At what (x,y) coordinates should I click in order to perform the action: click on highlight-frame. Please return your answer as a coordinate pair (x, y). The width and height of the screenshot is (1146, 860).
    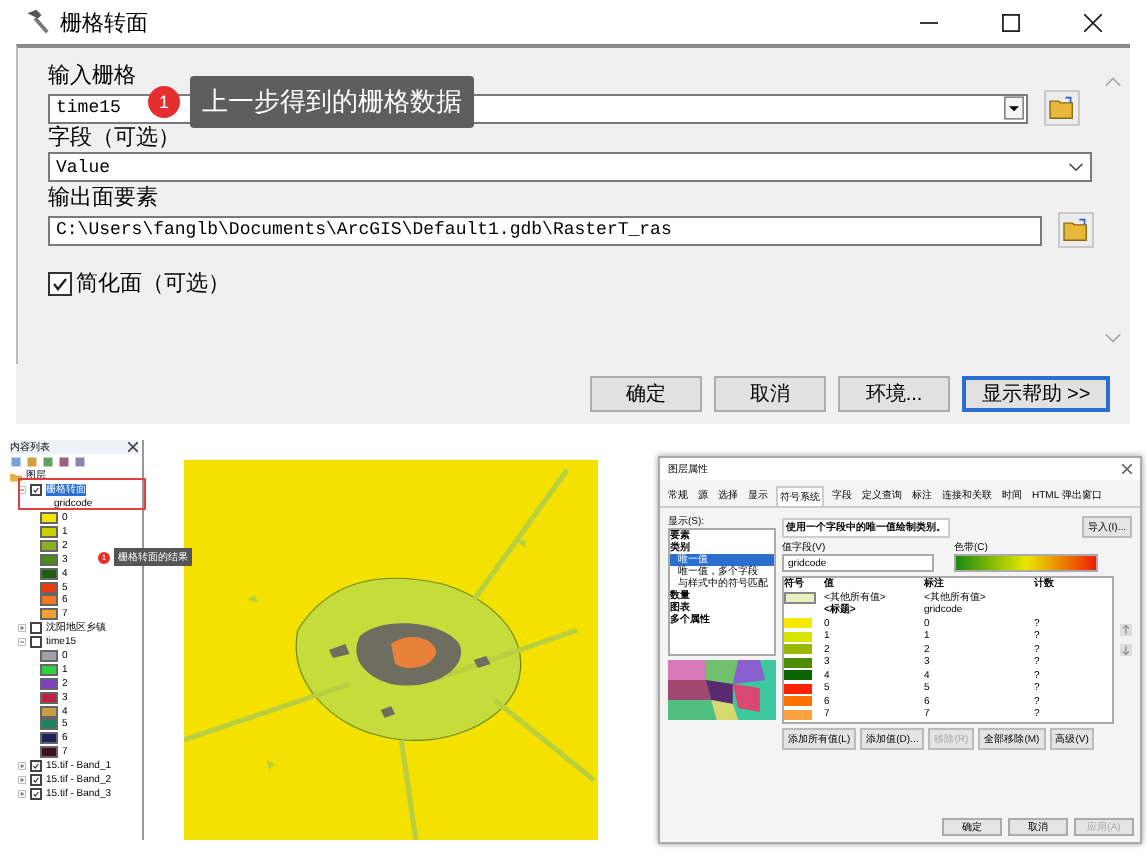
    Looking at the image, I should click on (82, 494).